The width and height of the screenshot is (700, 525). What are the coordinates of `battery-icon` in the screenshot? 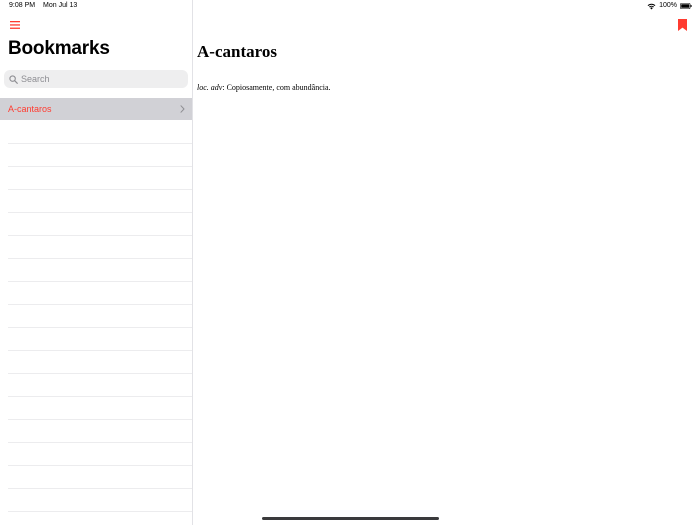 It's located at (686, 6).